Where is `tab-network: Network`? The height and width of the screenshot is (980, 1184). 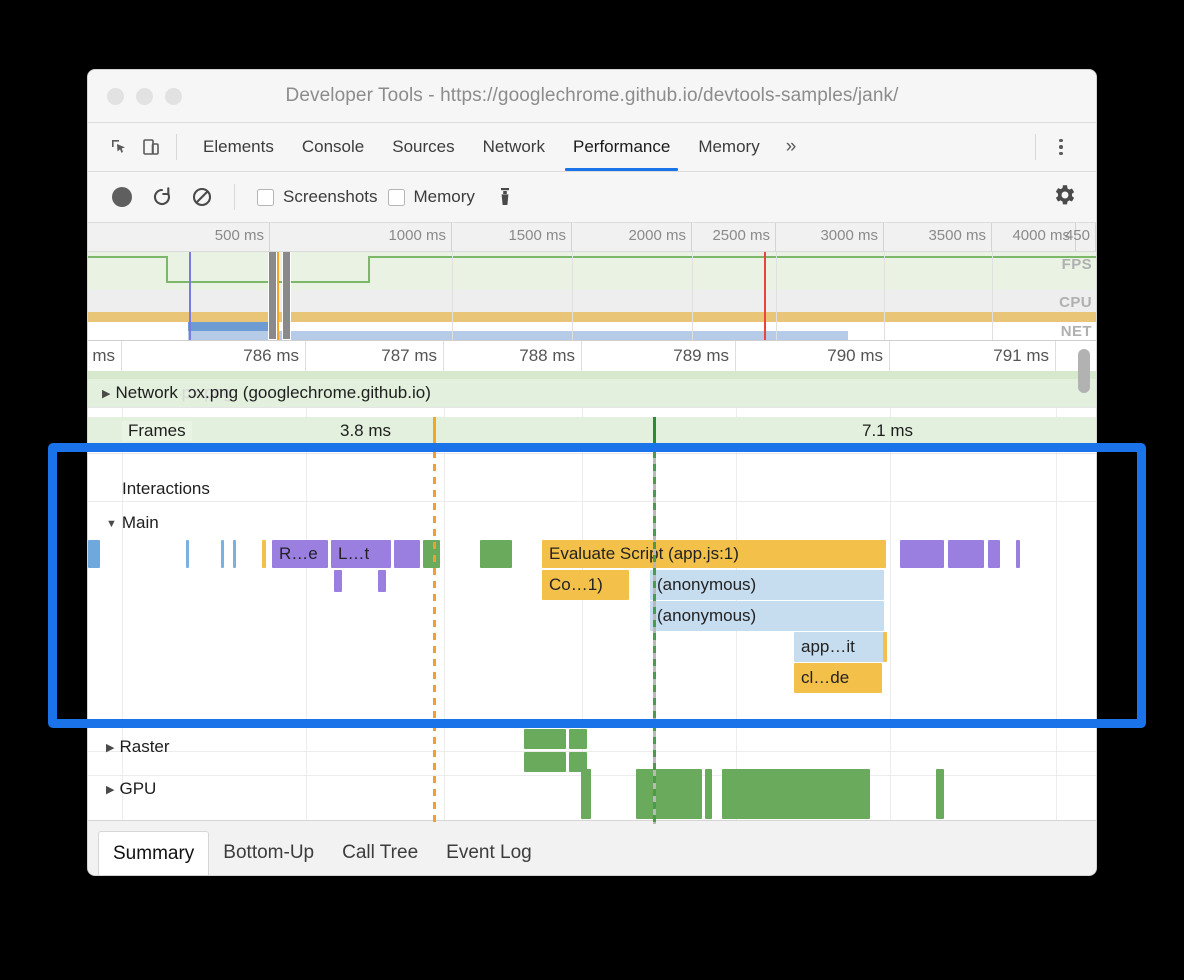
tab-network: Network is located at coordinates (514, 147).